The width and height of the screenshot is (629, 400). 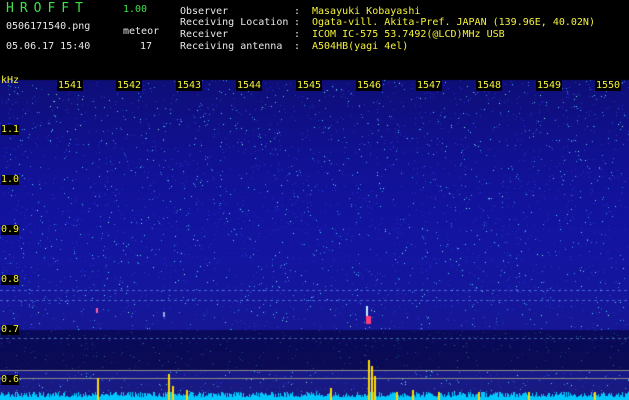 What do you see at coordinates (141, 31) in the screenshot?
I see `meteor-label: meteor` at bounding box center [141, 31].